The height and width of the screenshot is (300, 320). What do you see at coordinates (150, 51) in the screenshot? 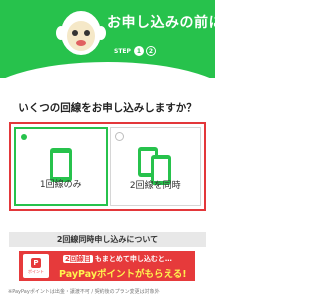
I see `step-2-badge: 2` at bounding box center [150, 51].